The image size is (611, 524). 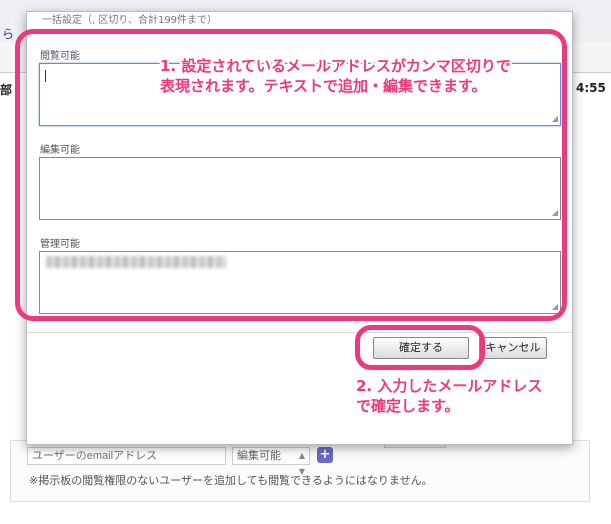 I want to click on add-member-button: +, so click(x=325, y=455).